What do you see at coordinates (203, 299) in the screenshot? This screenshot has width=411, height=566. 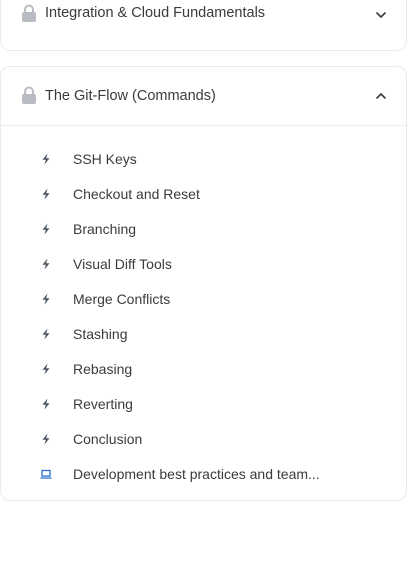 I see `lesson-item: Merge Conflicts` at bounding box center [203, 299].